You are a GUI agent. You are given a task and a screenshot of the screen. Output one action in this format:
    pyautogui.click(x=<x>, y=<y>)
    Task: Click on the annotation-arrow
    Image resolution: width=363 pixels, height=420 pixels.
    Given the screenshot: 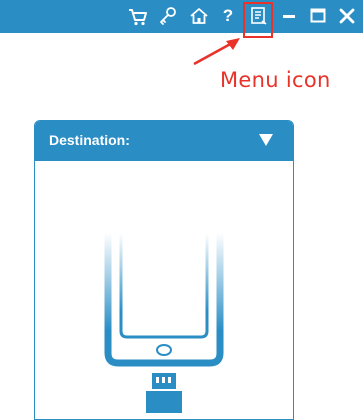 What is the action you would take?
    pyautogui.click(x=216, y=52)
    